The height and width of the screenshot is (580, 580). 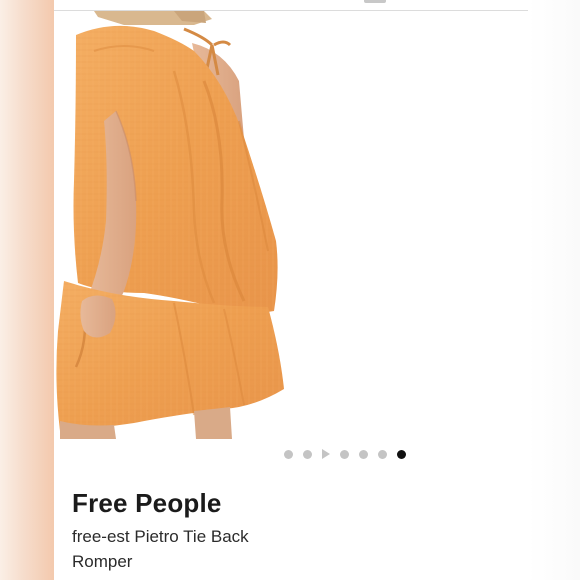 I want to click on right-edge, so click(x=554, y=290).